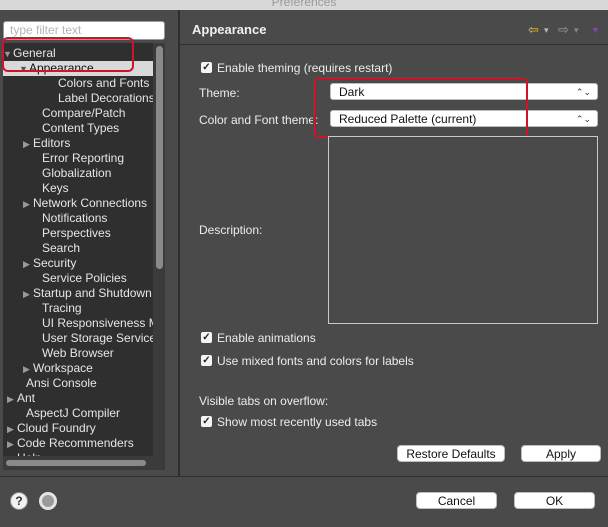 The image size is (608, 527). I want to click on tree-item-label: Keys, so click(55, 188).